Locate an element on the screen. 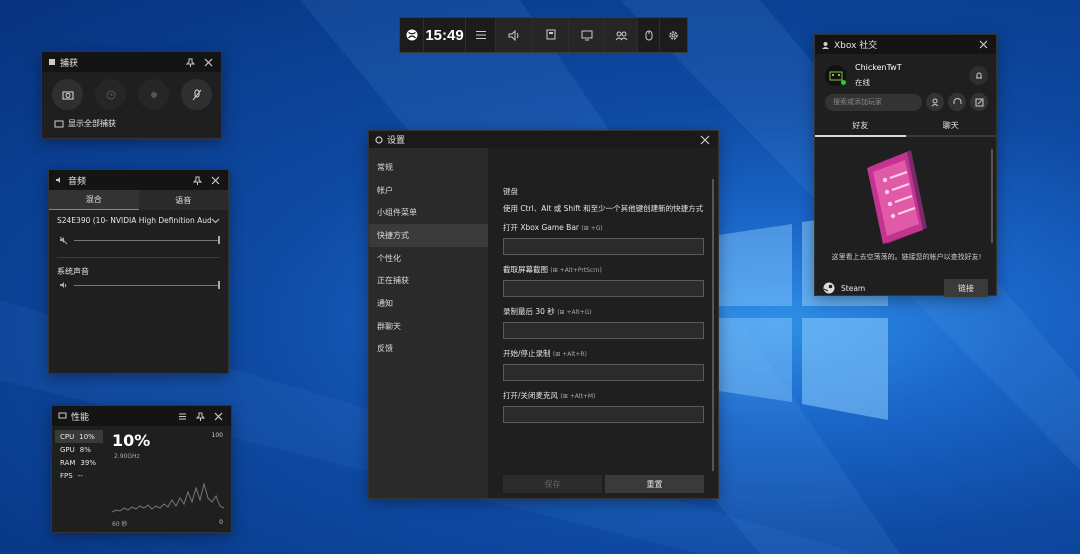  tab-mix: 混合 is located at coordinates (94, 200).